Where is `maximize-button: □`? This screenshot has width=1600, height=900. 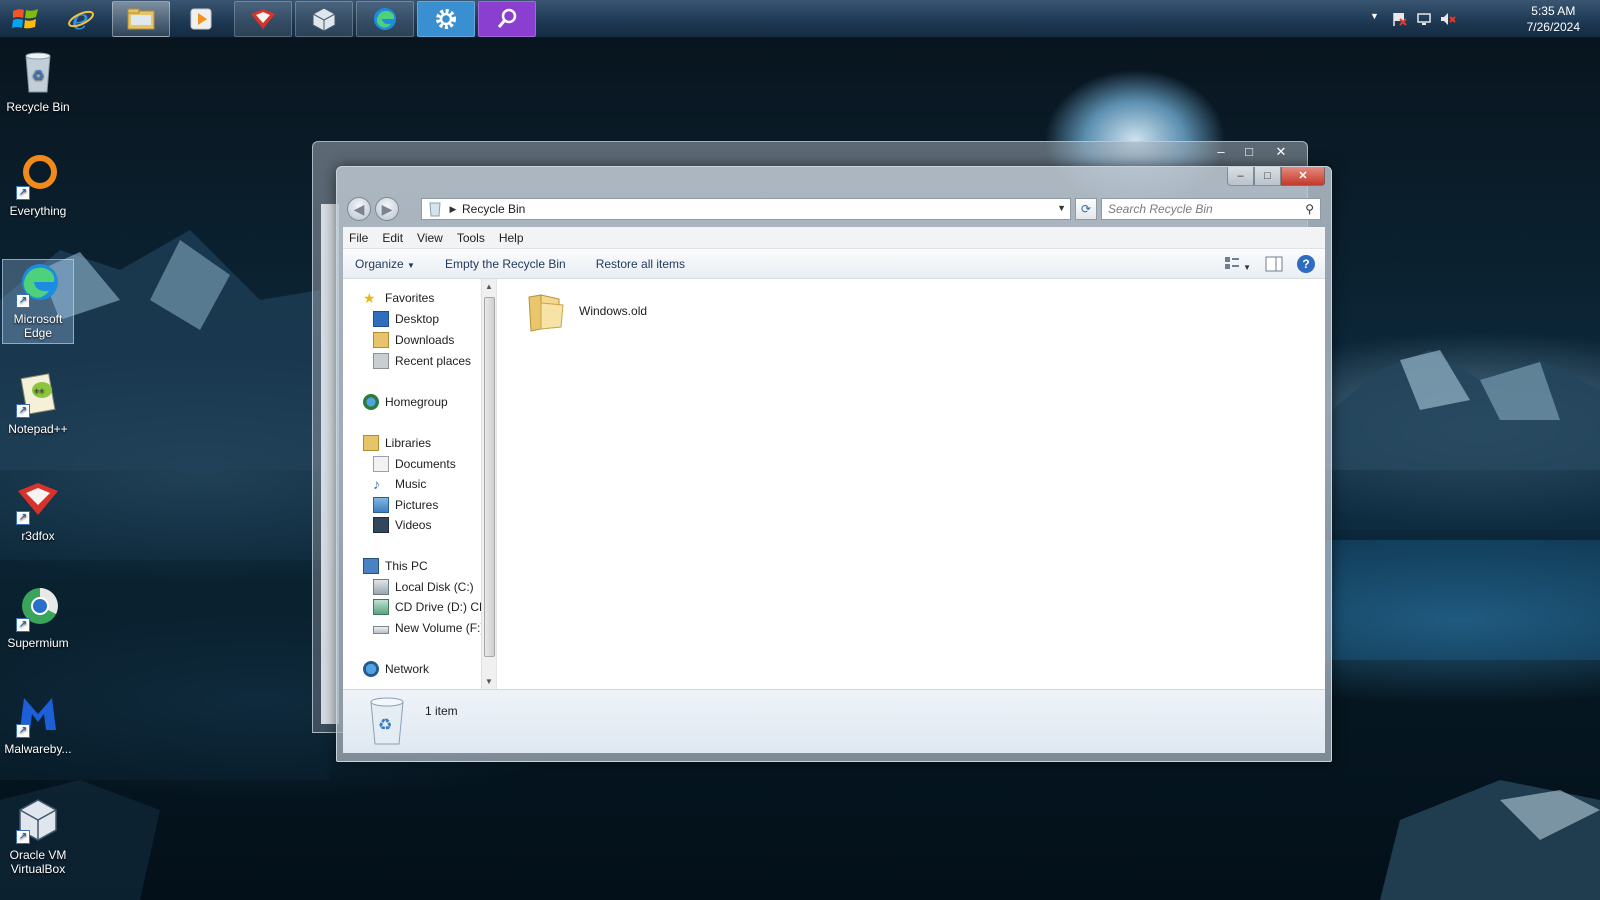 maximize-button: □ is located at coordinates (1267, 176).